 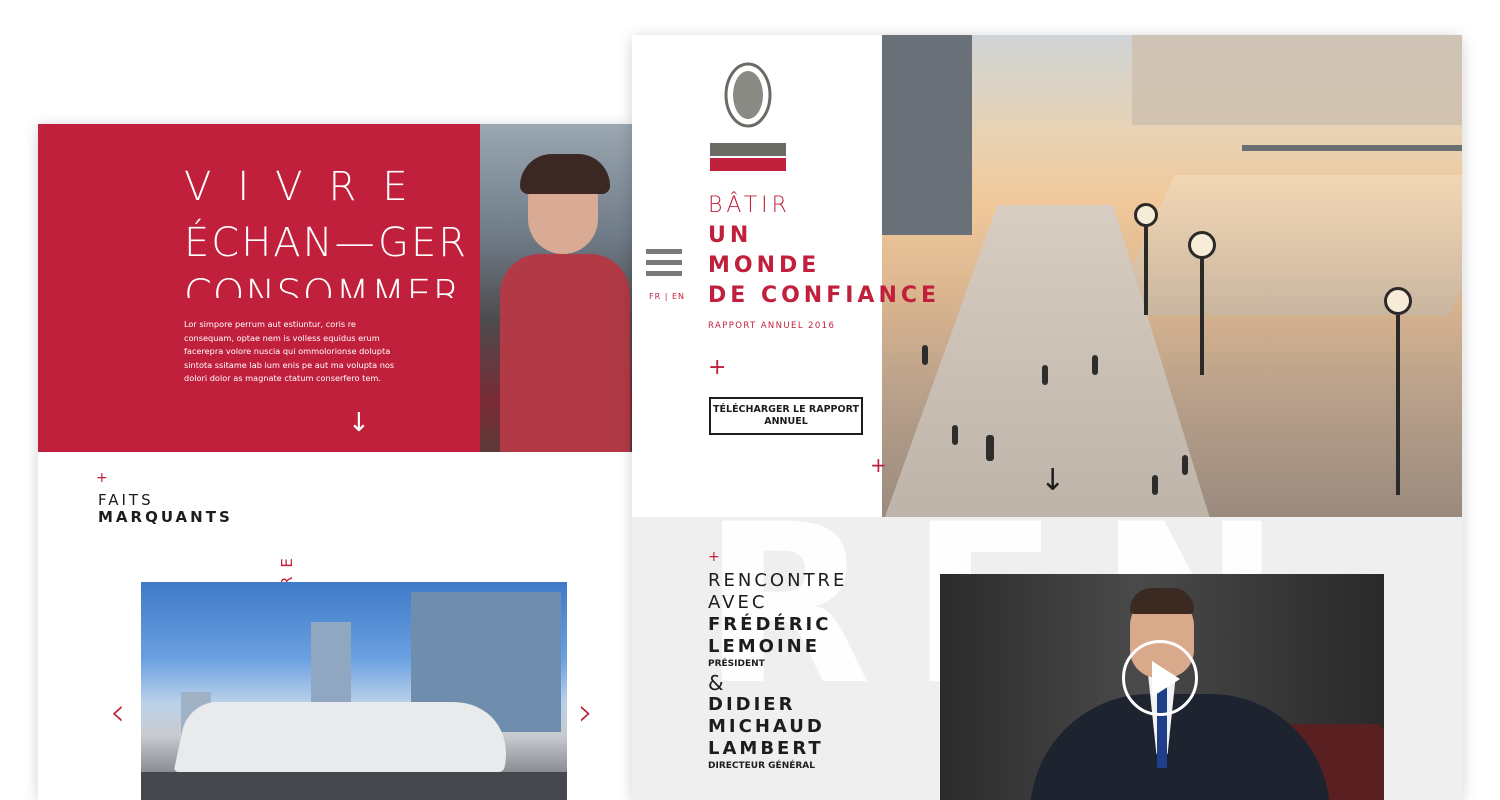 What do you see at coordinates (772, 326) in the screenshot?
I see `report-subtitle: RAPPORT ANNUEL 2016` at bounding box center [772, 326].